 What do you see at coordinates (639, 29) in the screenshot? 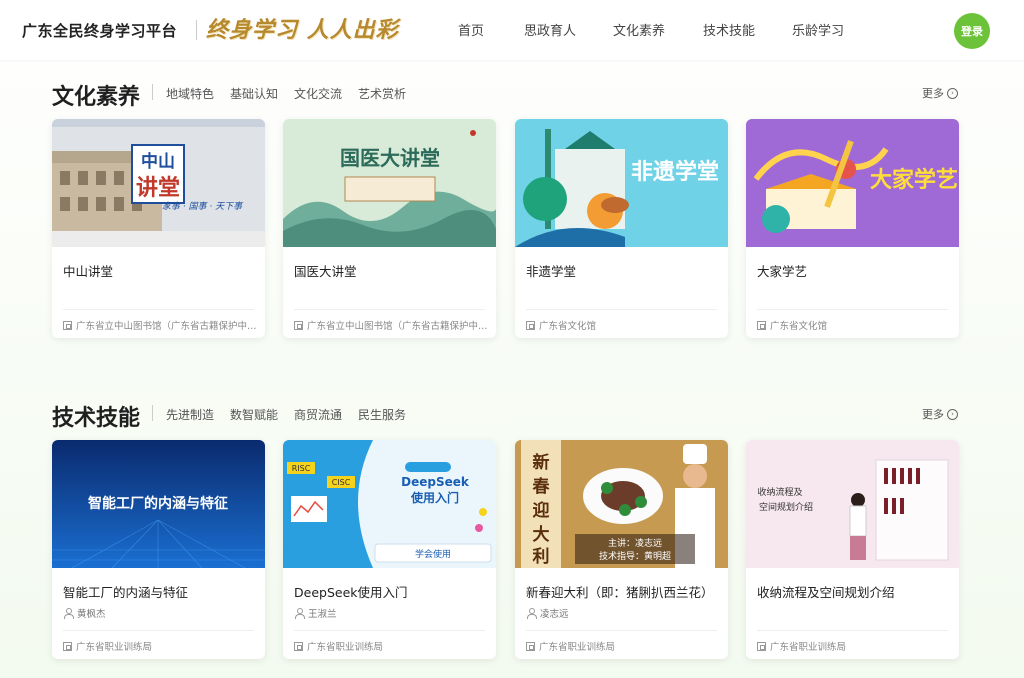
I see `nav-culture: 文化素养` at bounding box center [639, 29].